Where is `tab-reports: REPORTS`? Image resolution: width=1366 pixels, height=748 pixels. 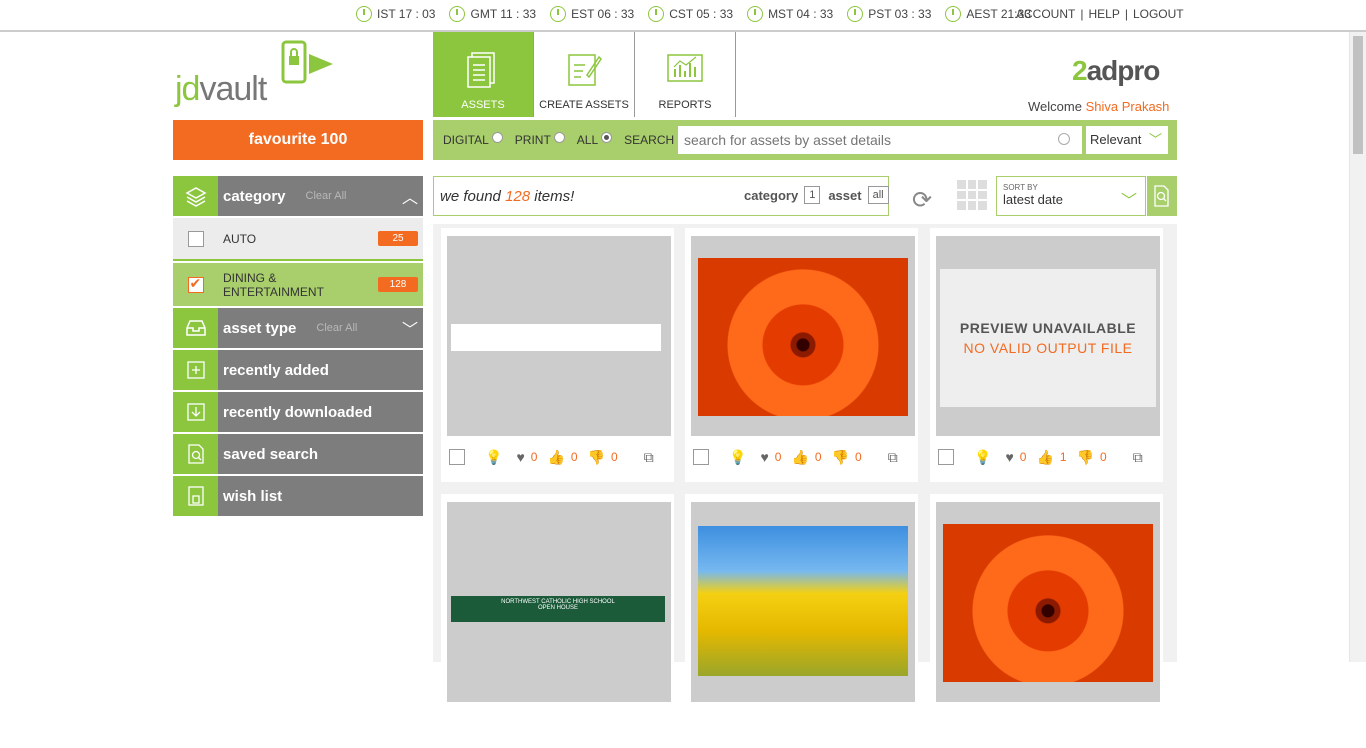
tab-reports: REPORTS is located at coordinates (685, 74).